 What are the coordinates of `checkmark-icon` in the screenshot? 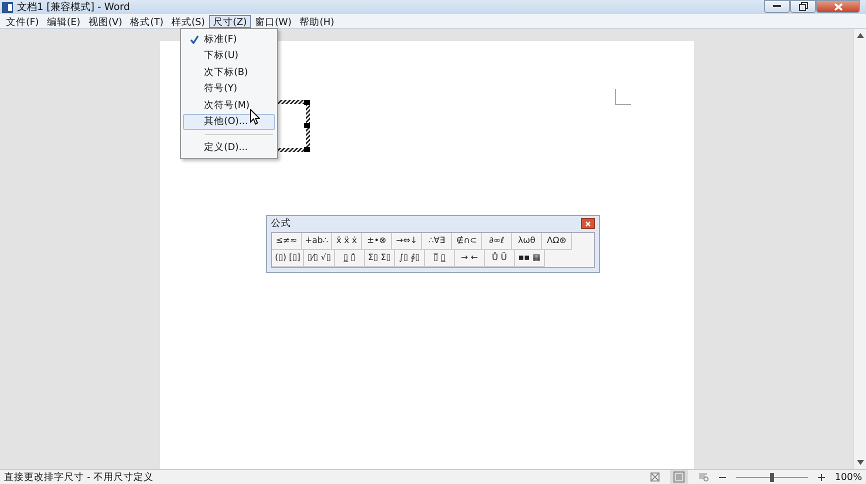 It's located at (194, 39).